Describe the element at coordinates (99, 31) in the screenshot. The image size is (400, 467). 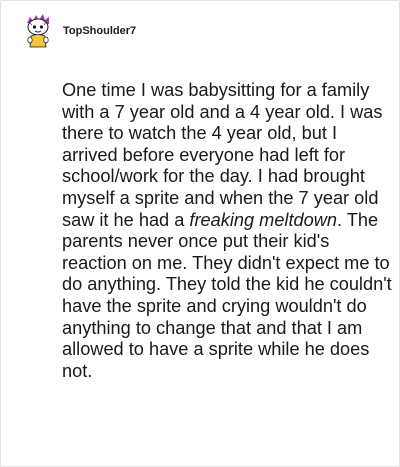
I see `username: TopShoulder7` at that location.